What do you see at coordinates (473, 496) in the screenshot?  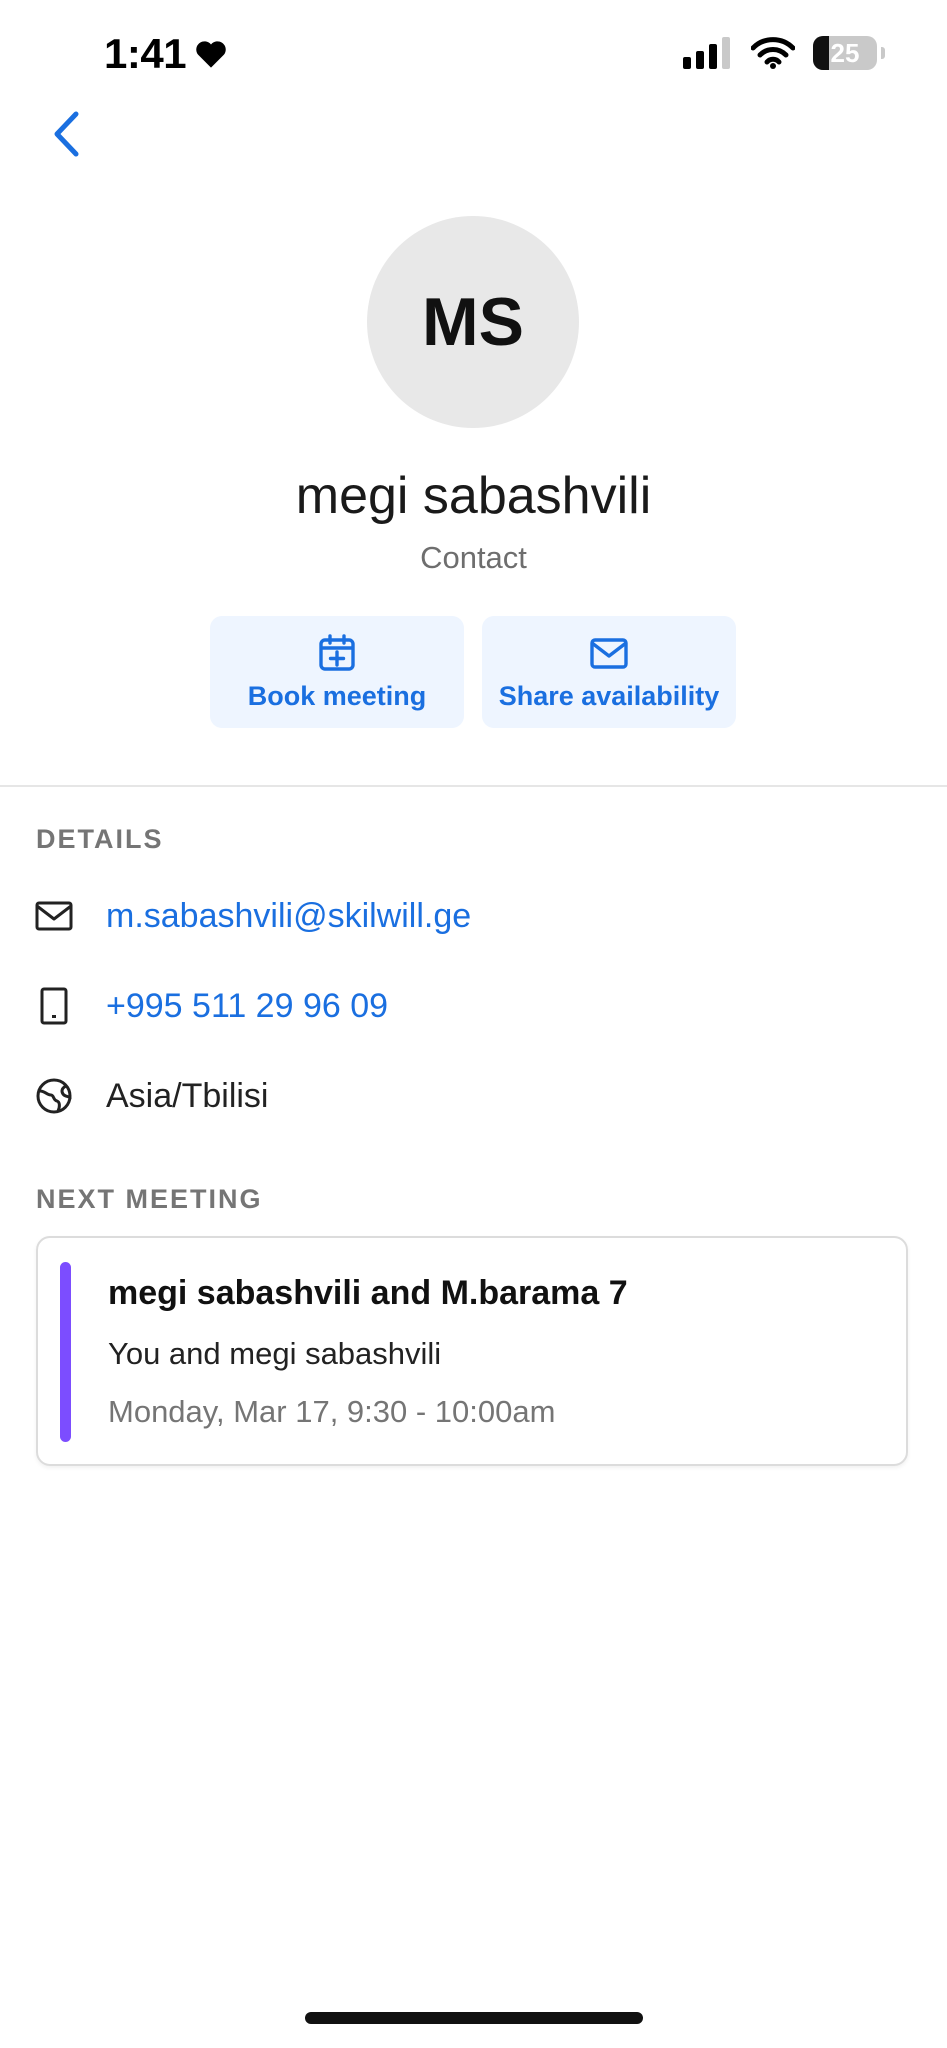 I see `contact-name: megi sabashvili` at bounding box center [473, 496].